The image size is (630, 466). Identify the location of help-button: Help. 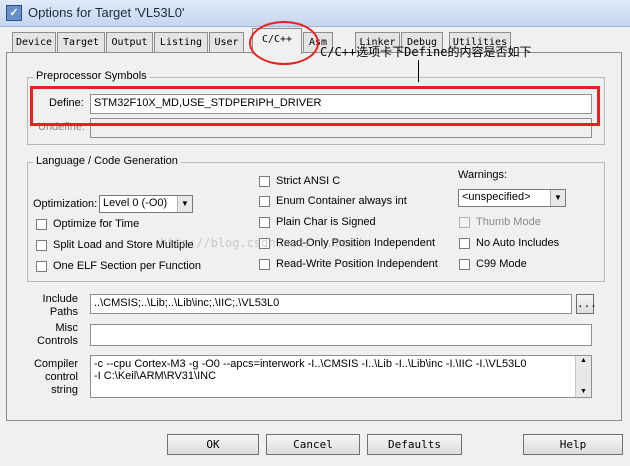
(573, 444).